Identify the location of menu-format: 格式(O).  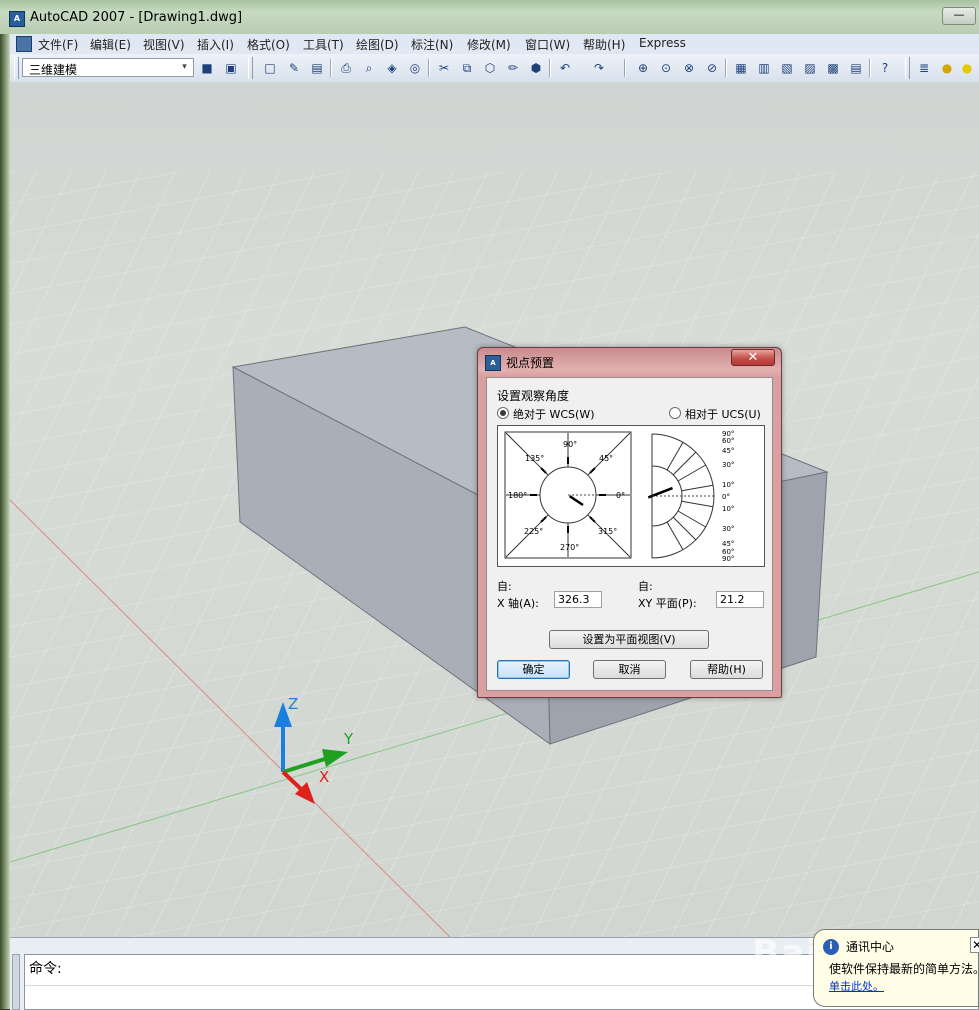
(268, 44).